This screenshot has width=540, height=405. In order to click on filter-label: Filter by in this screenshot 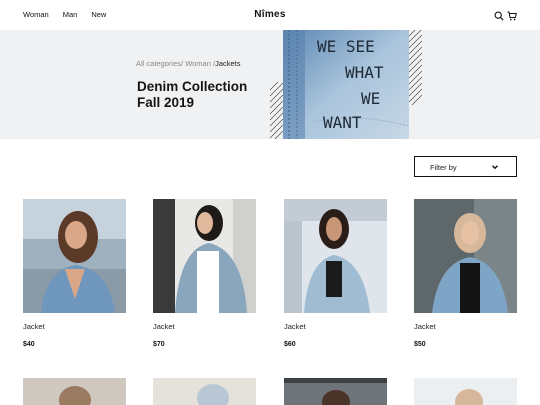, I will do `click(443, 167)`.